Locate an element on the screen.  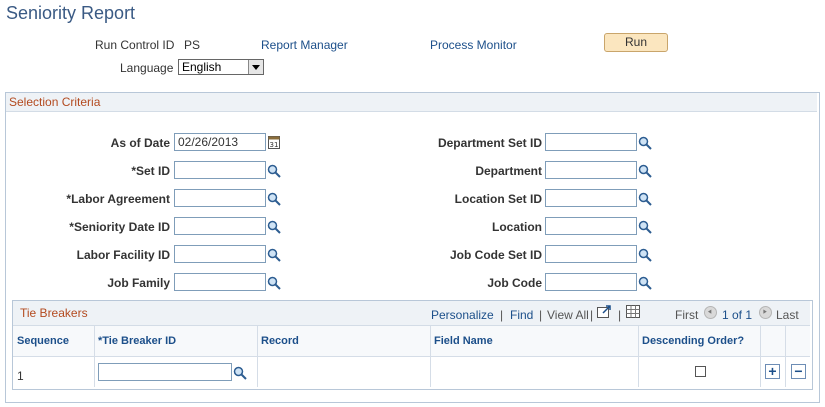
page-title: Seniority Report is located at coordinates (71, 13).